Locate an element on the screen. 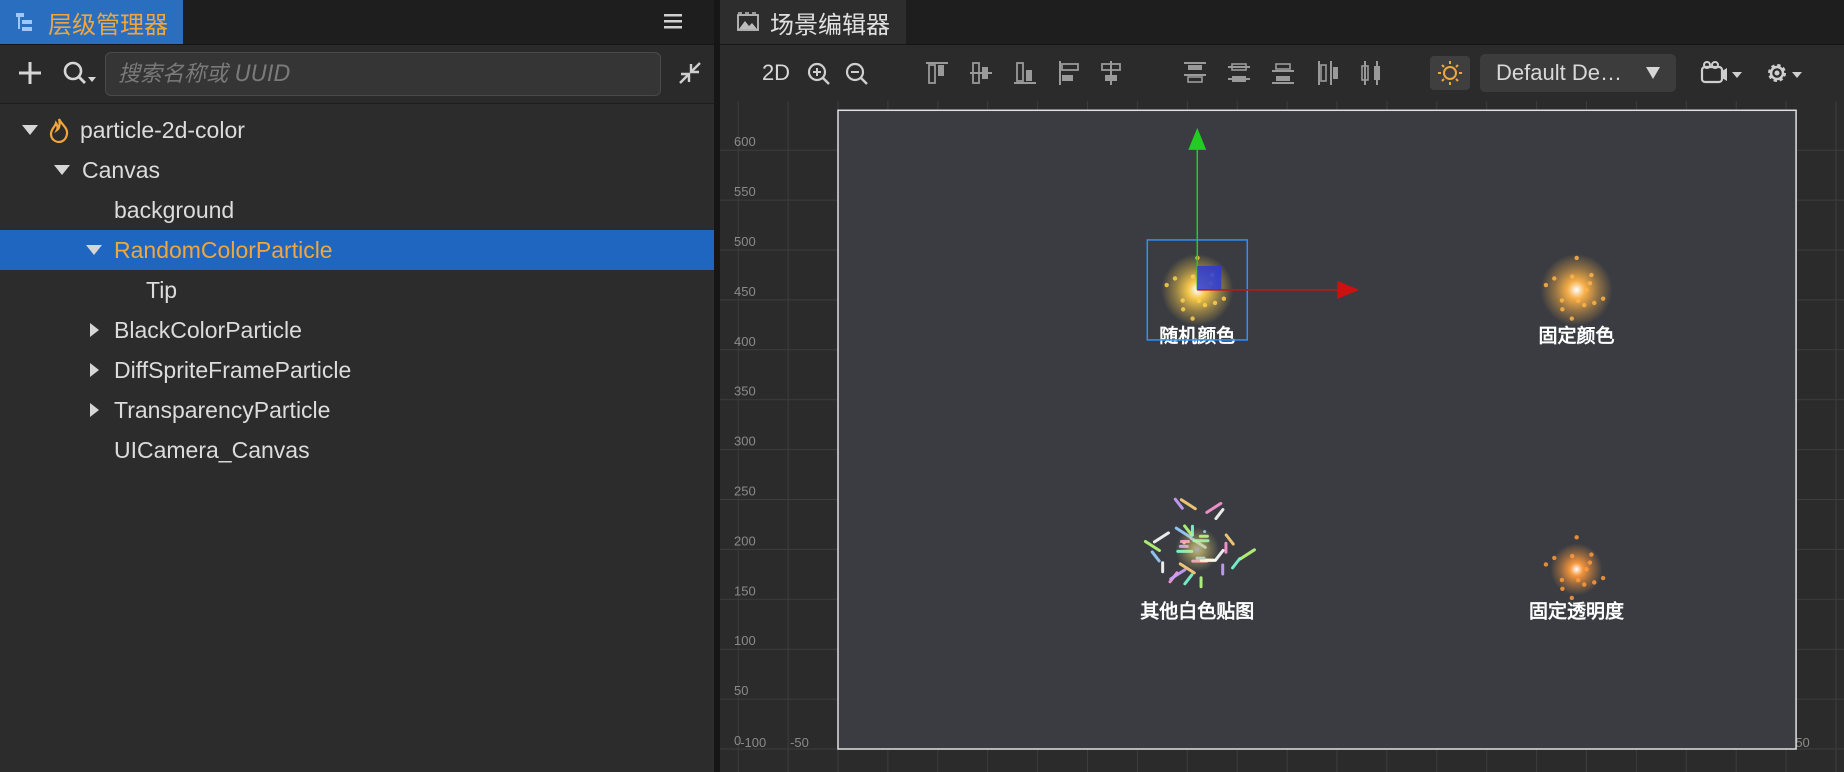 Image resolution: width=1844 pixels, height=772 pixels. ruler-x-label: -100 is located at coordinates (753, 742).